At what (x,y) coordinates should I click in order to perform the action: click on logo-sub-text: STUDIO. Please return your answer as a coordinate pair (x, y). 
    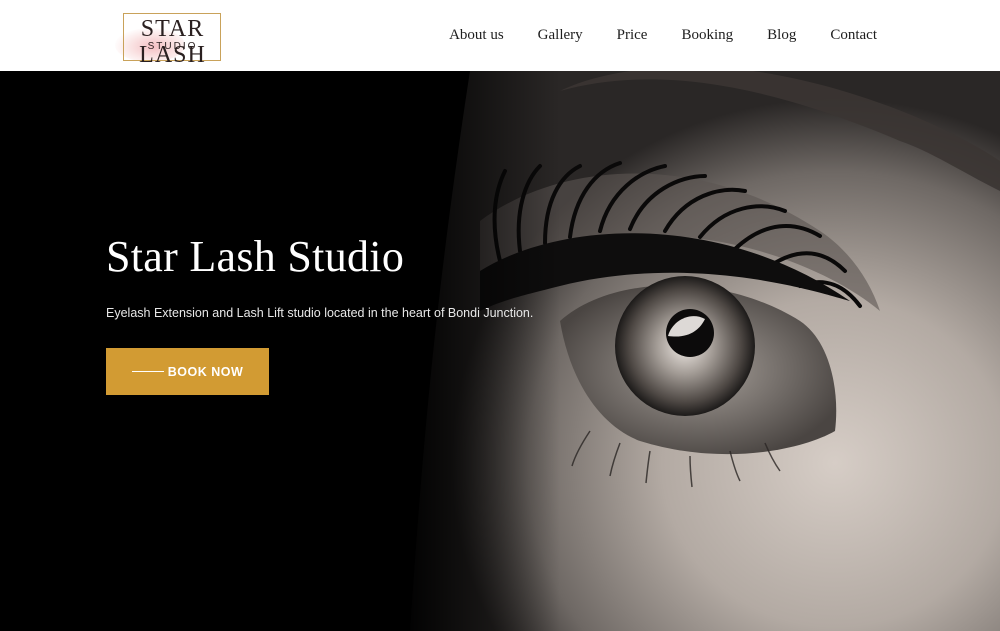
    Looking at the image, I should click on (172, 46).